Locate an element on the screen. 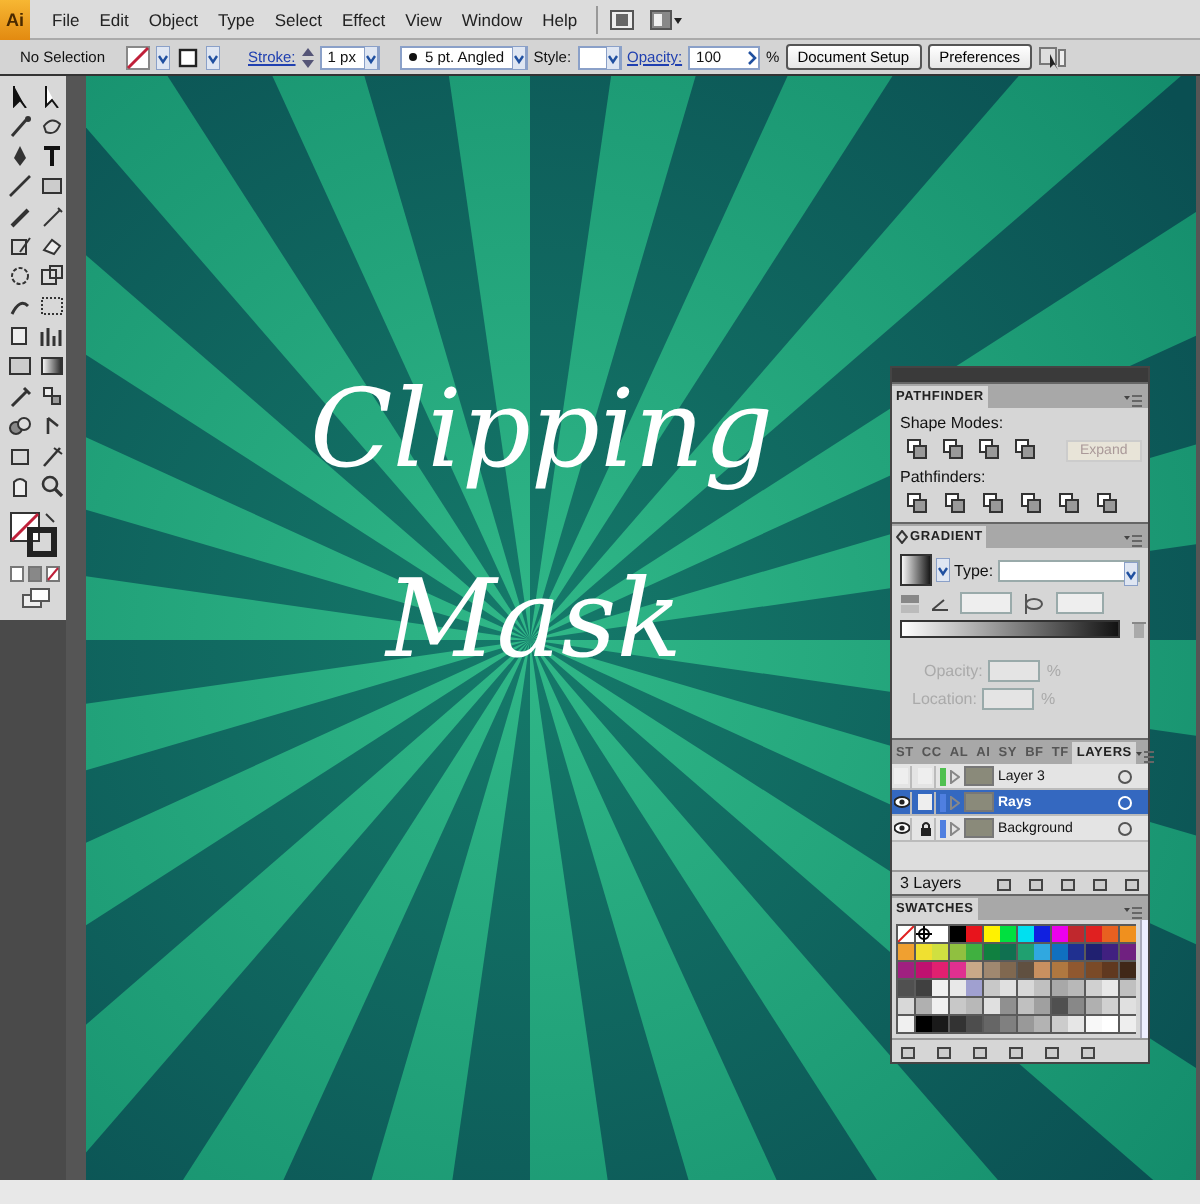  menu-item: Object is located at coordinates (173, 19).